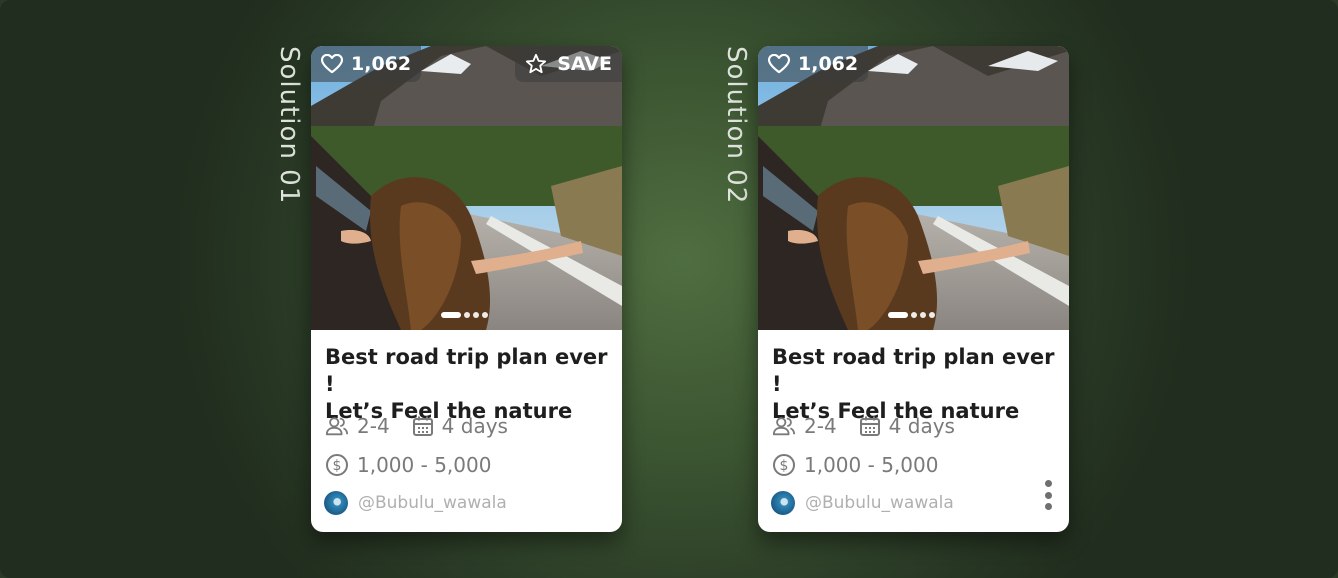  I want to click on more-vertical-icon, so click(1048, 483).